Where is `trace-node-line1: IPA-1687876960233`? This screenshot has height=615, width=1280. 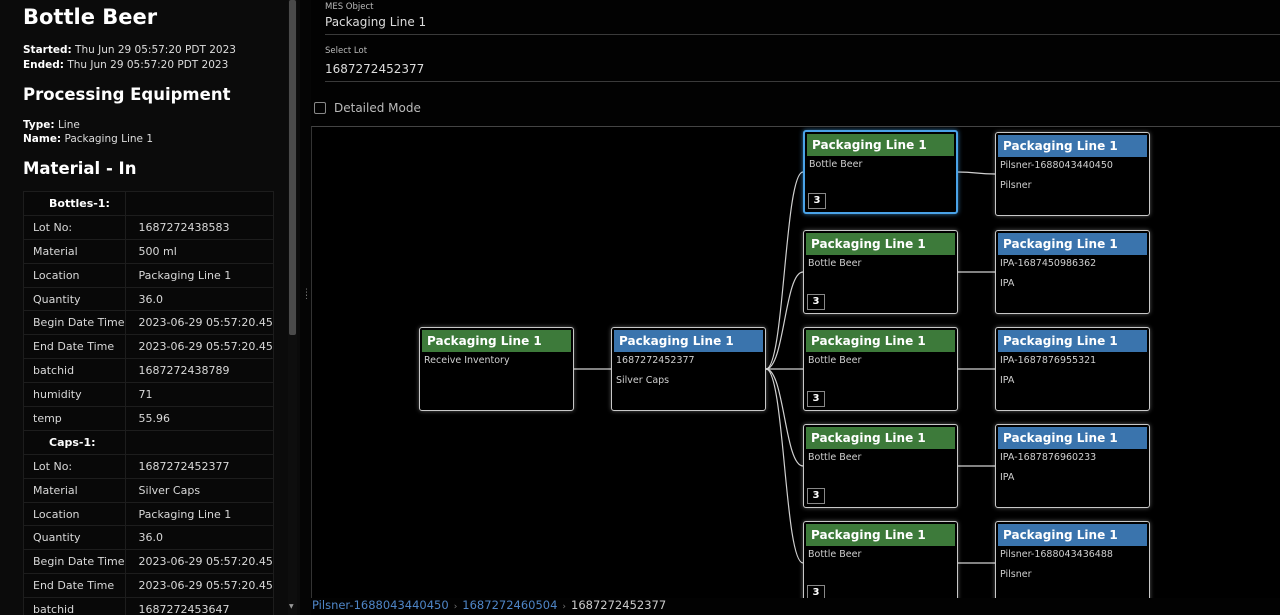 trace-node-line1: IPA-1687876960233 is located at coordinates (1048, 457).